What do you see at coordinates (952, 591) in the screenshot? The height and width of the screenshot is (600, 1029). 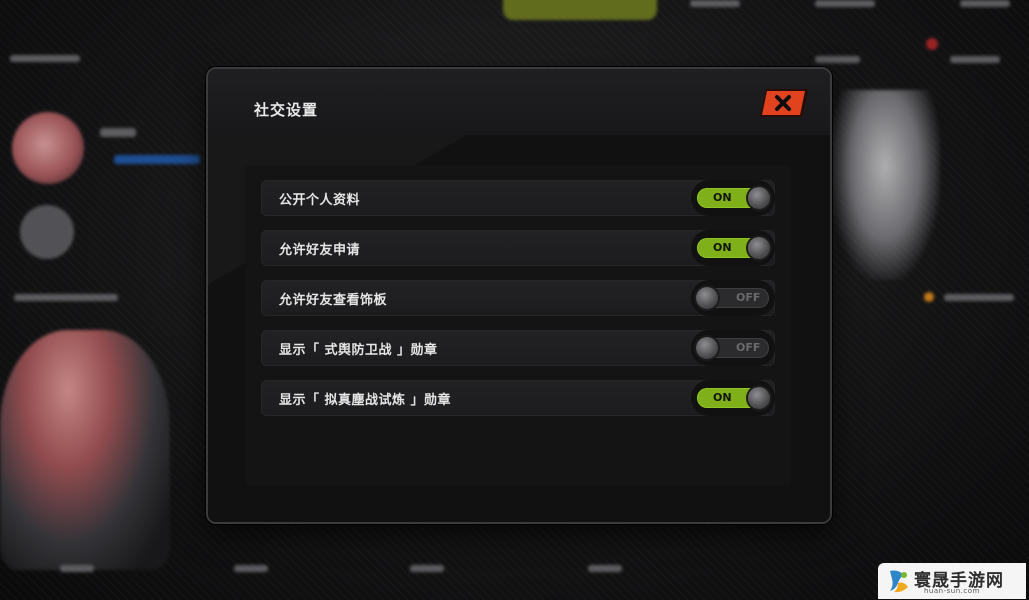 I see `watermark-url: huan-sun.com` at bounding box center [952, 591].